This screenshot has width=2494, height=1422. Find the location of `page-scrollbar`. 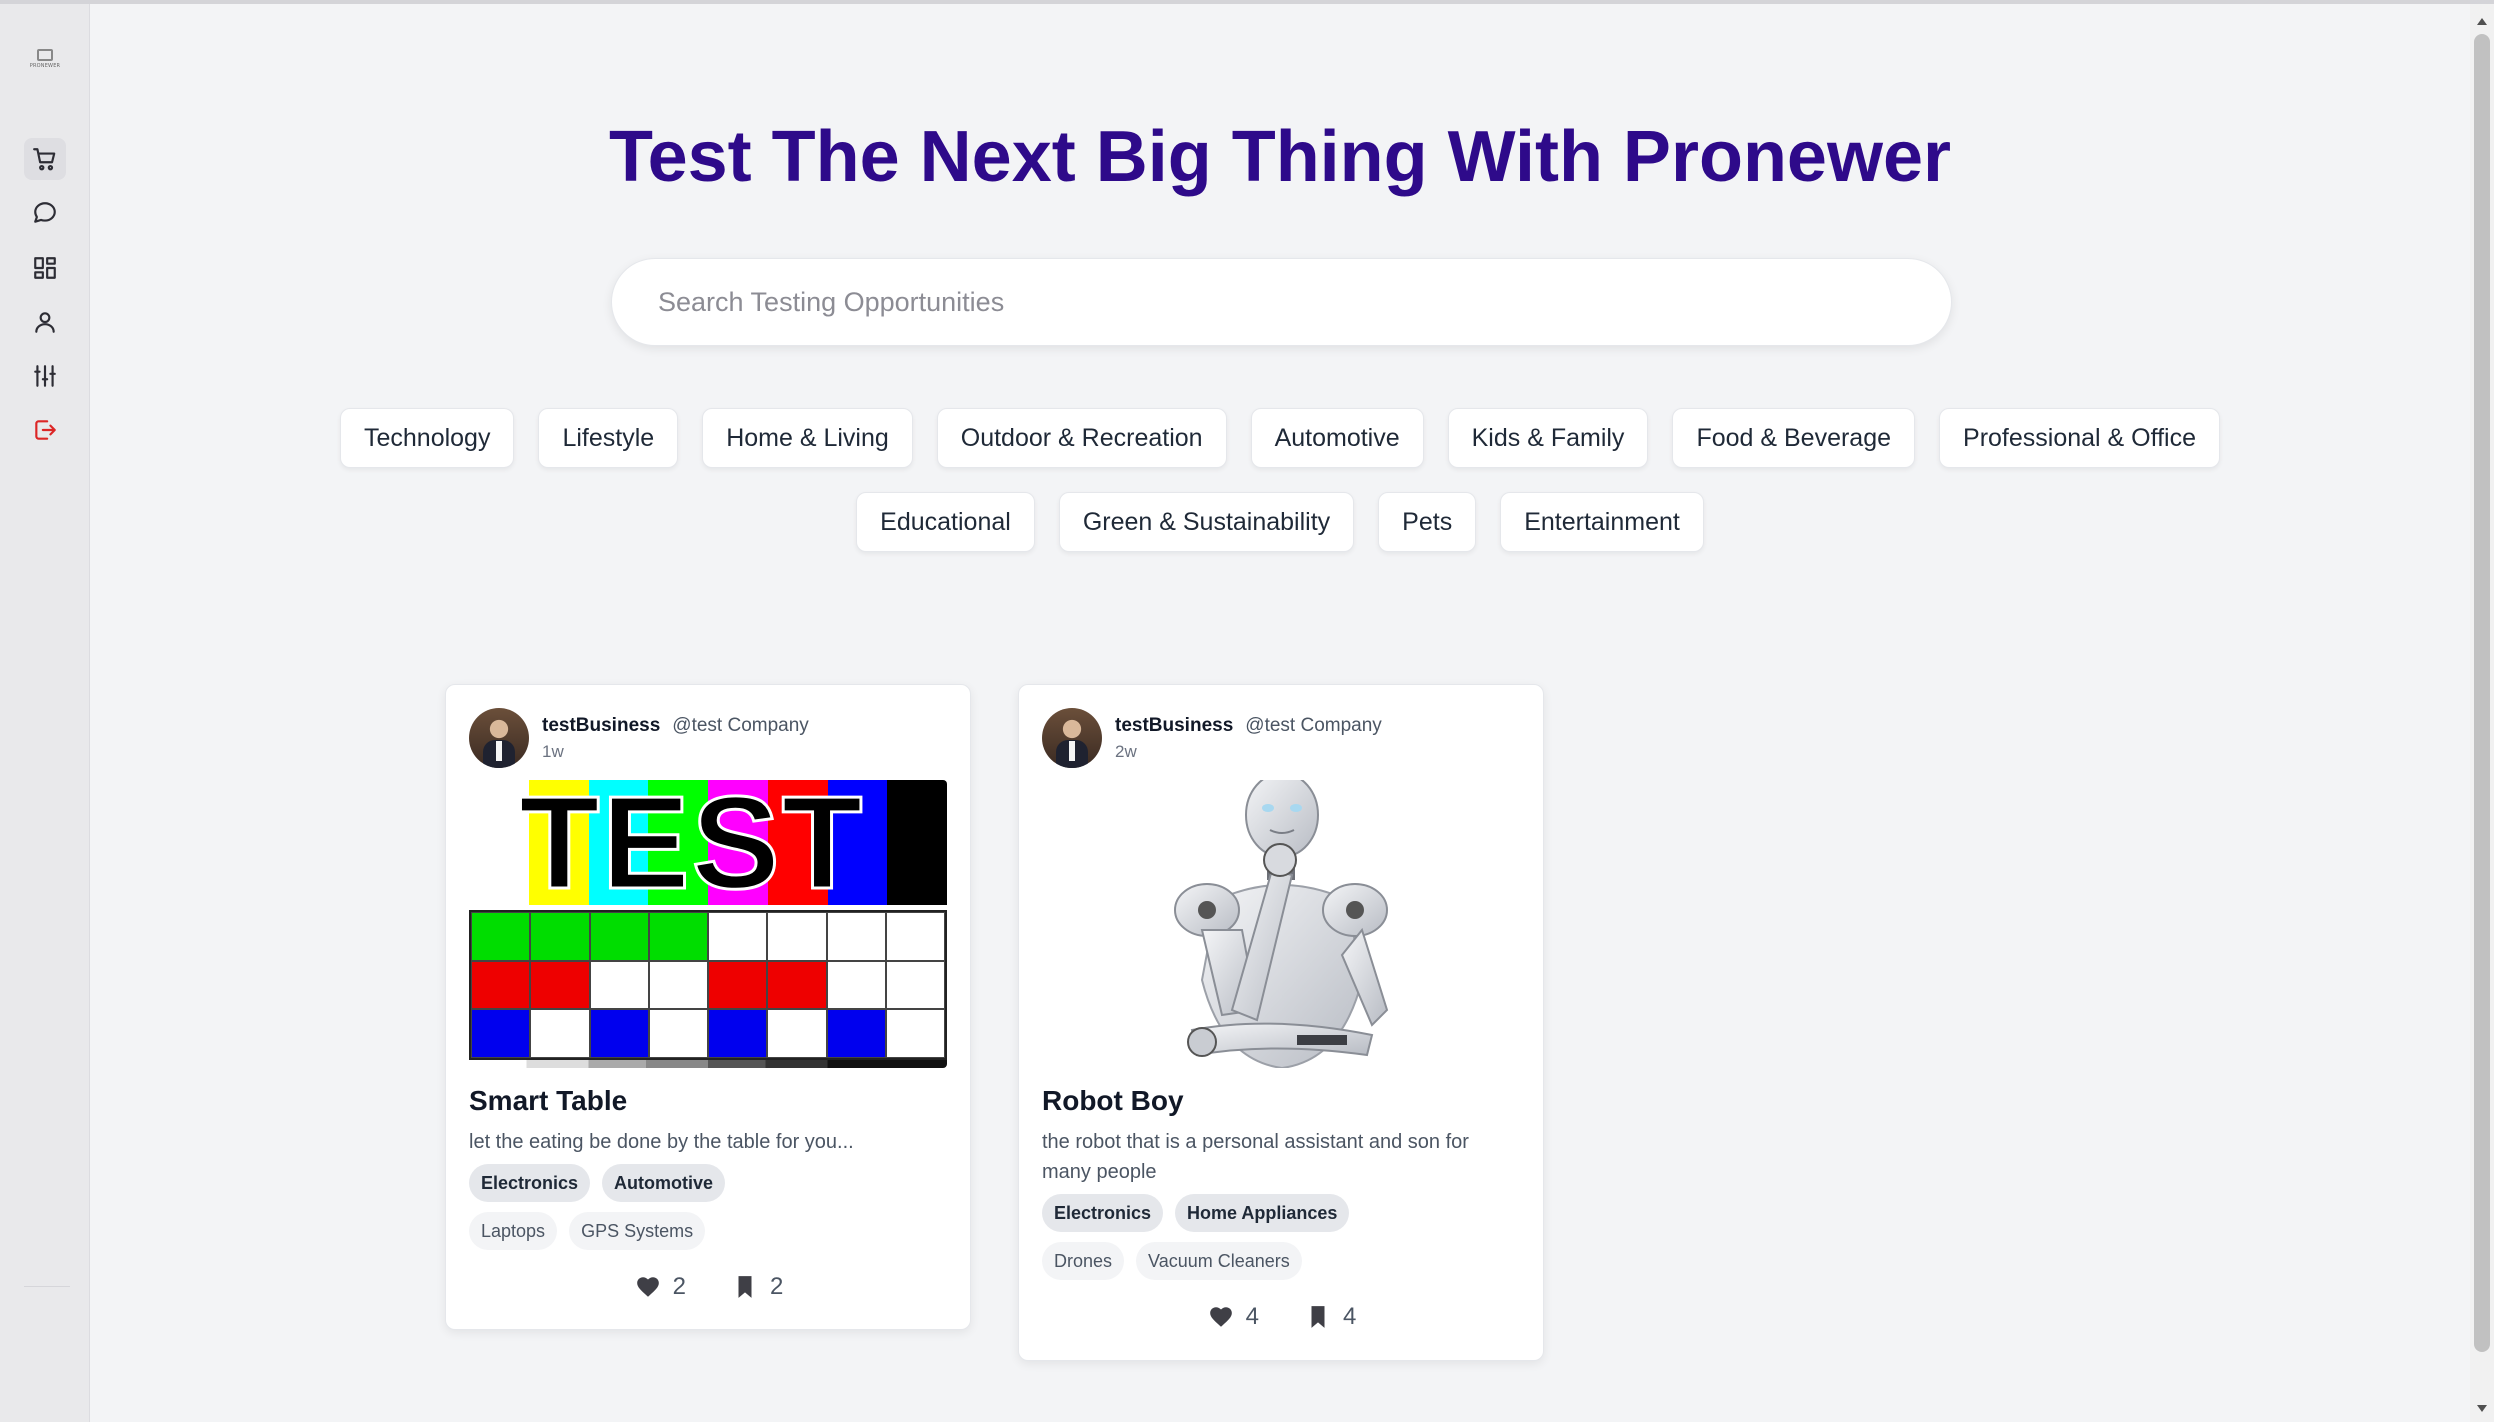

page-scrollbar is located at coordinates (2482, 713).